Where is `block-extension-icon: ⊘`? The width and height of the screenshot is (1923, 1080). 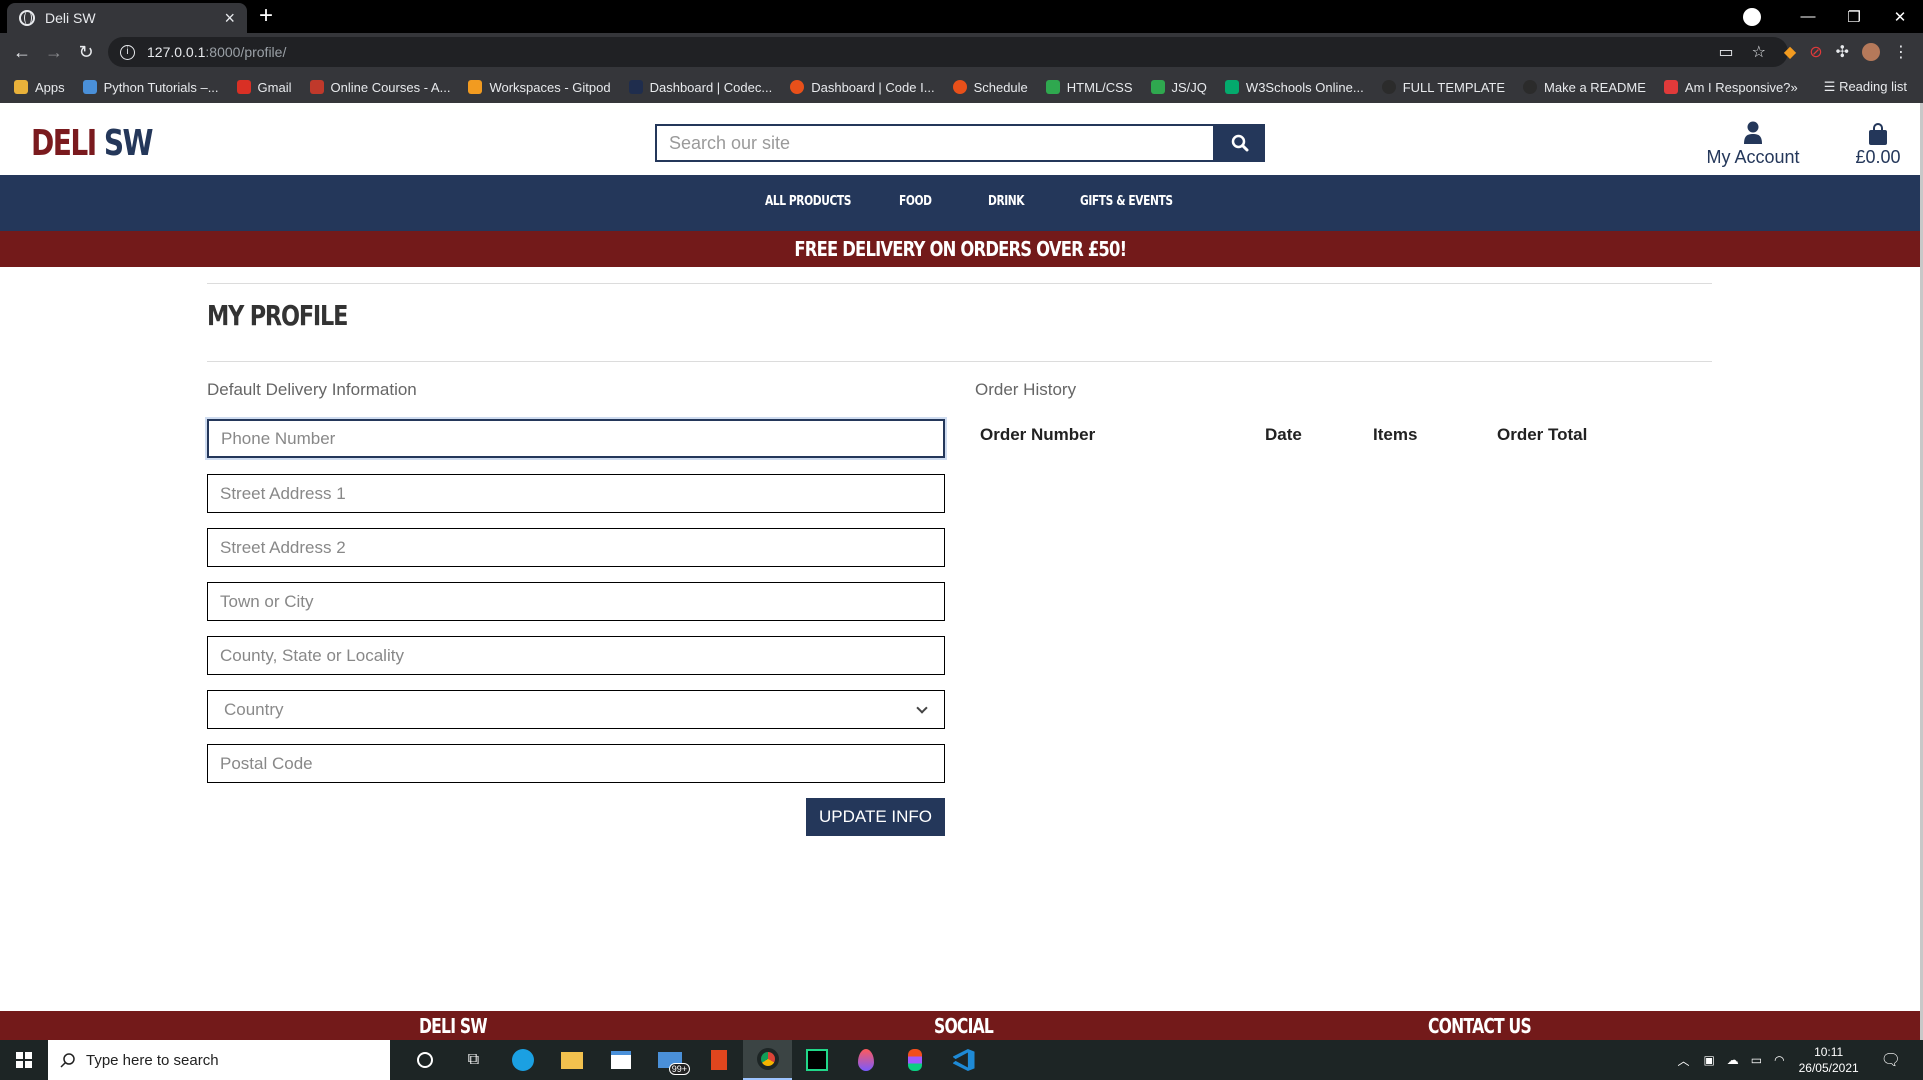
block-extension-icon: ⊘ is located at coordinates (1815, 52).